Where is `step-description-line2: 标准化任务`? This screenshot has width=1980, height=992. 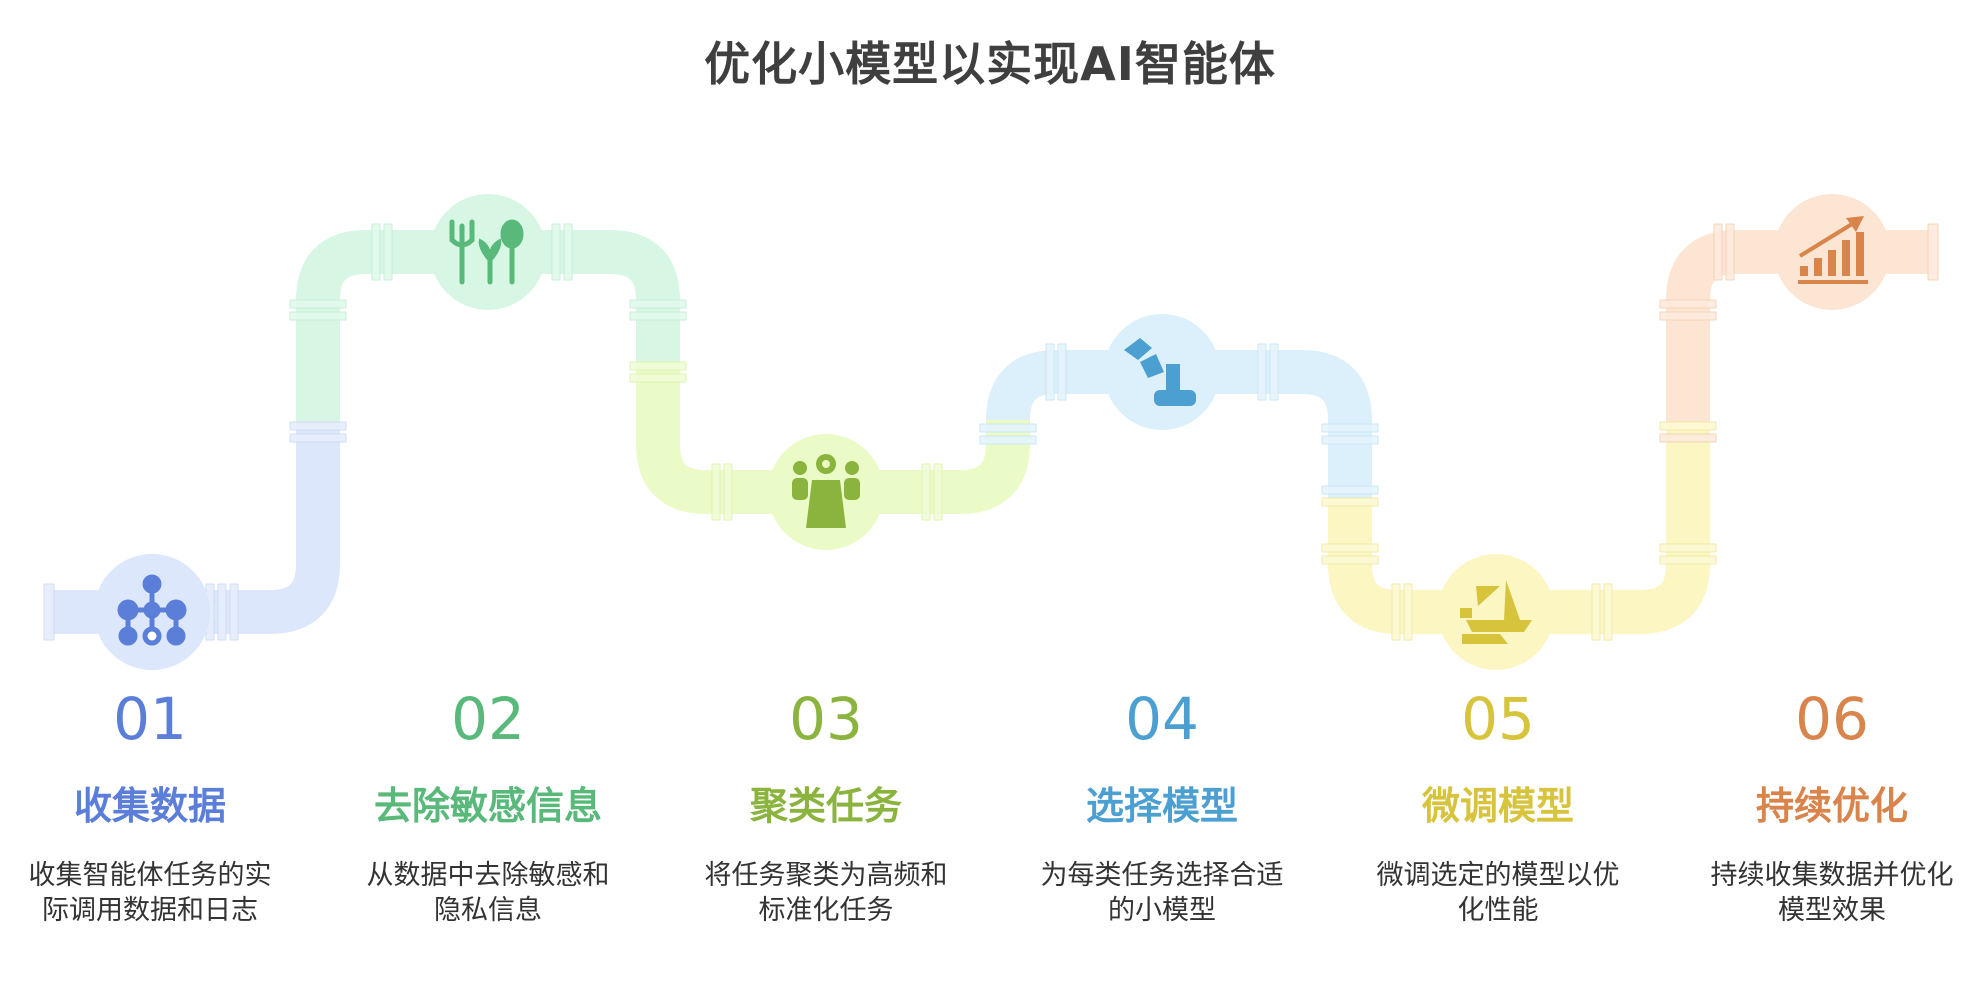 step-description-line2: 标准化任务 is located at coordinates (826, 911).